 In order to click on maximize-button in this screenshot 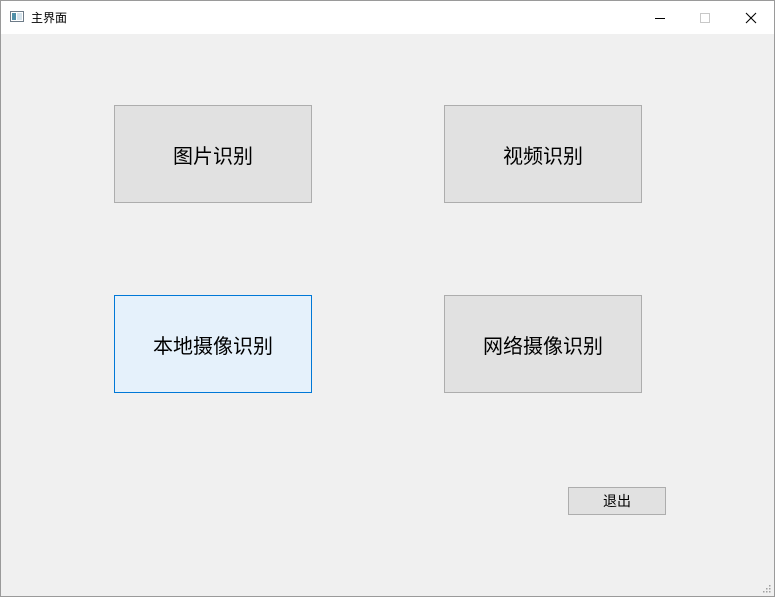, I will do `click(705, 17)`.